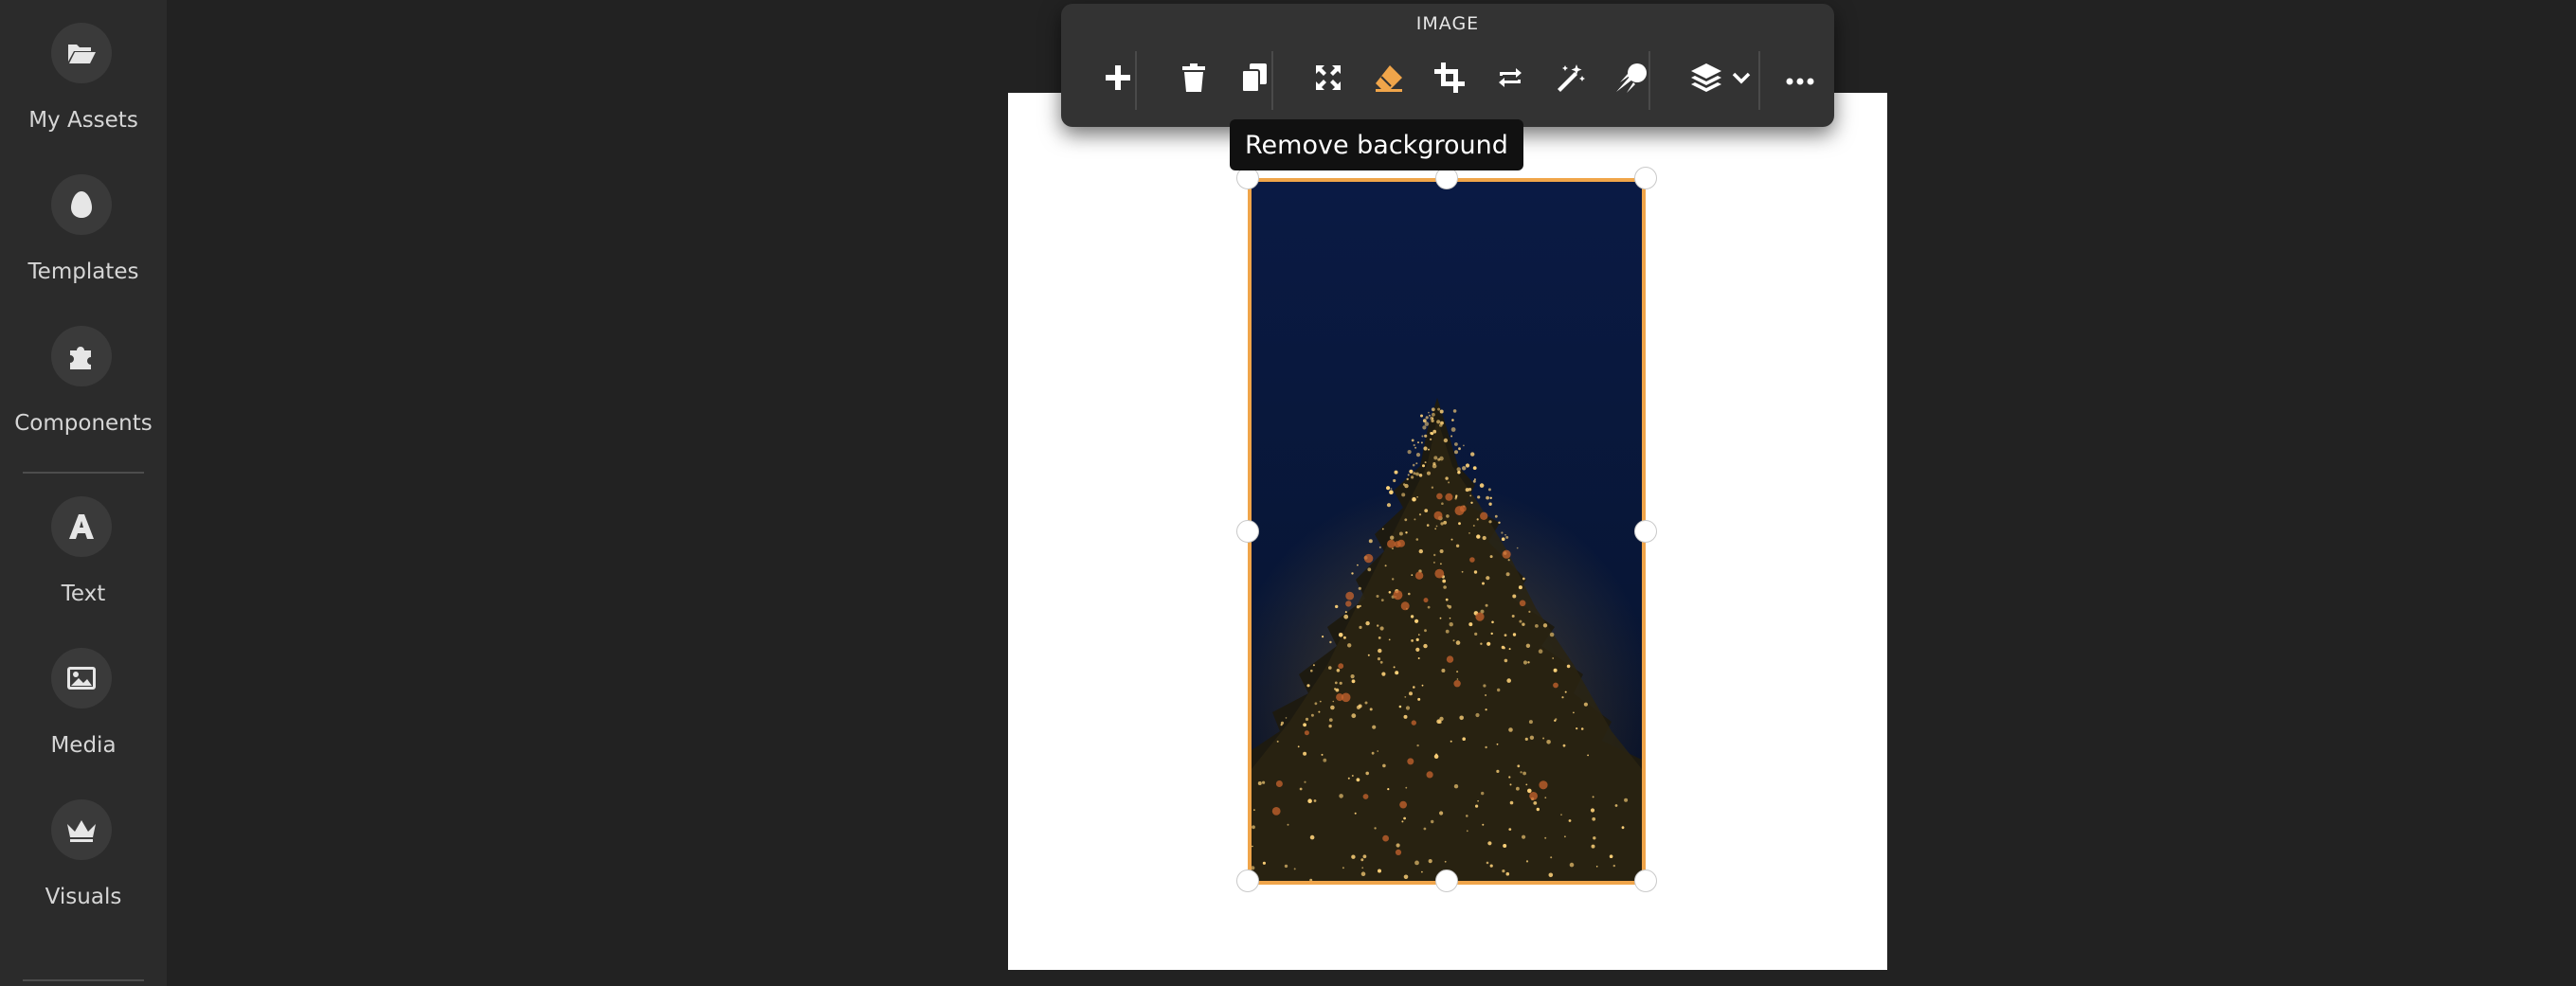  I want to click on resize-handle-left, so click(1247, 531).